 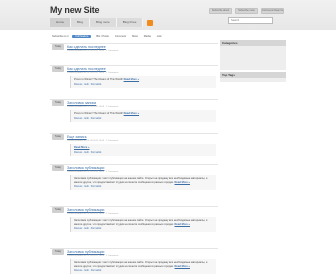 I want to click on nav-item-blog-three: Blog three, so click(x=130, y=22).